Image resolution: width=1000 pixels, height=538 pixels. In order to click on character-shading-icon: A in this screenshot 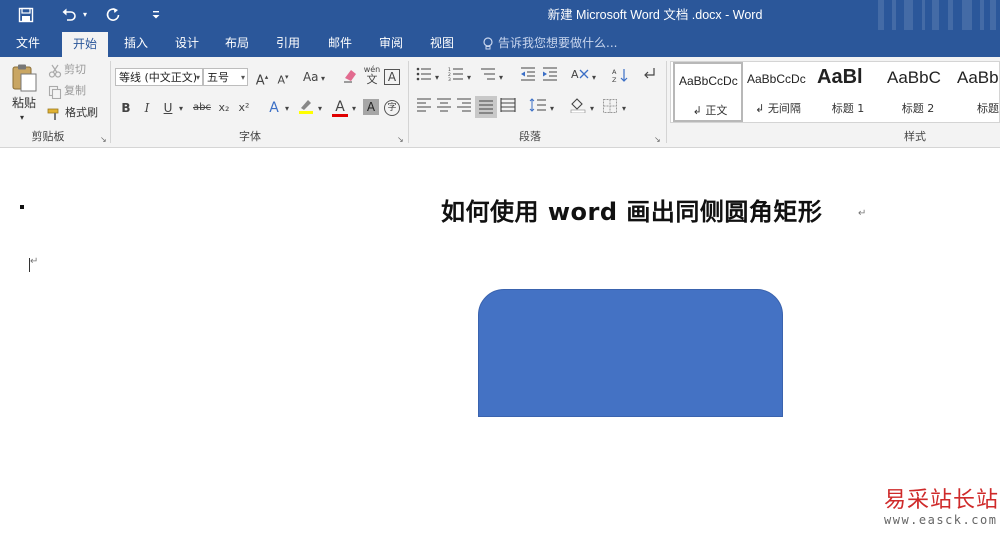, I will do `click(371, 107)`.